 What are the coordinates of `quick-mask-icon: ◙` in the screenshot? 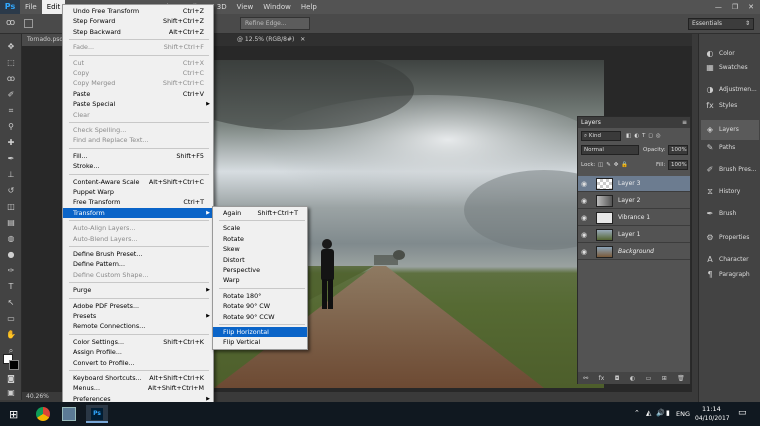 It's located at (11, 379).